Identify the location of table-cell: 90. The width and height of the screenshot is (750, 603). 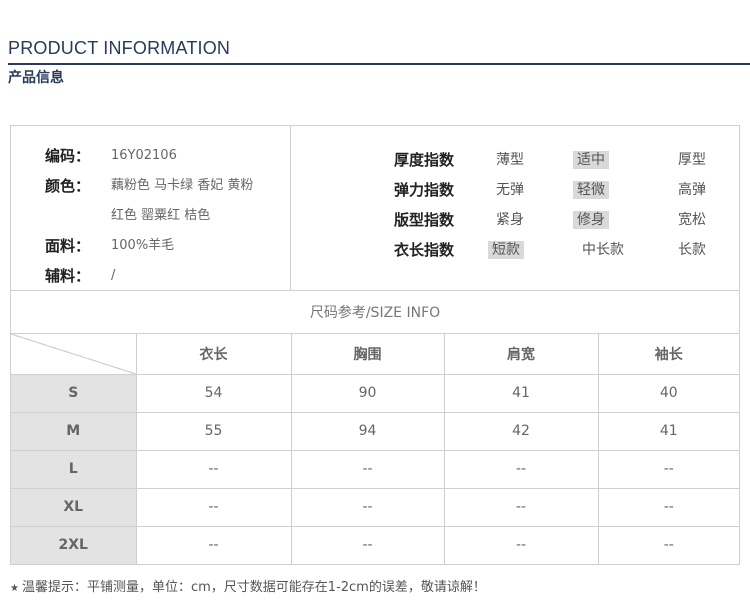
(367, 393).